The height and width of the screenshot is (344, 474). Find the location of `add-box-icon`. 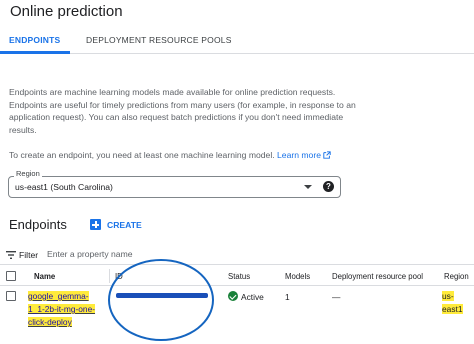

add-box-icon is located at coordinates (95, 224).